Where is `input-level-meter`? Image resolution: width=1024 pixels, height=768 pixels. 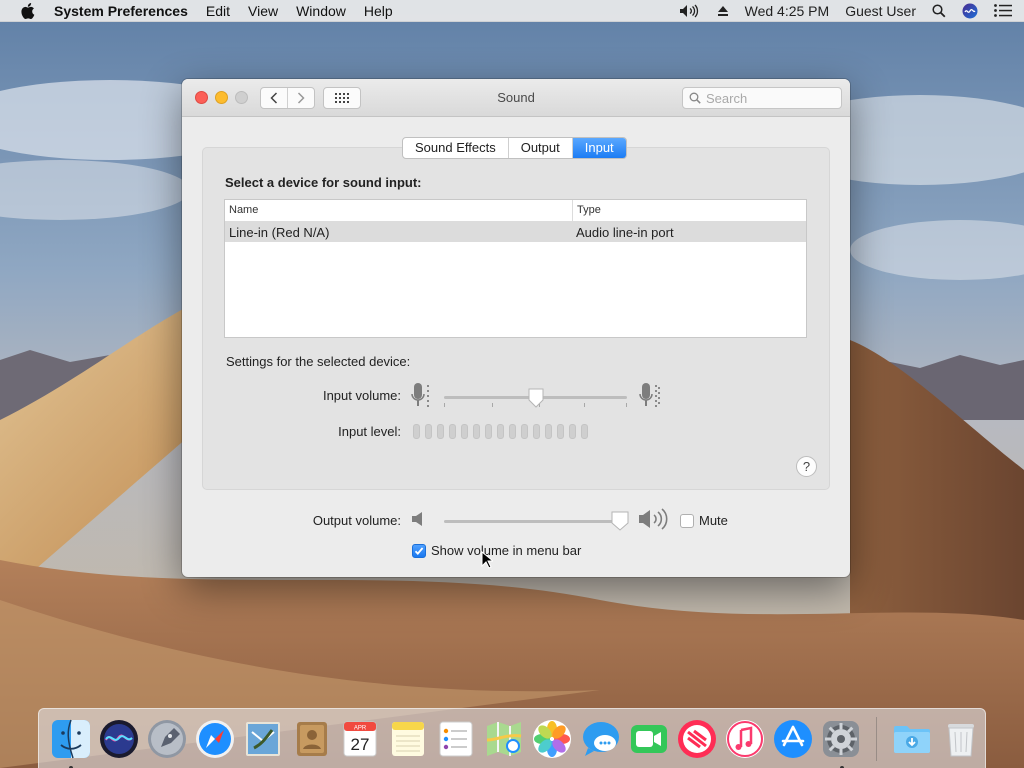 input-level-meter is located at coordinates (500, 431).